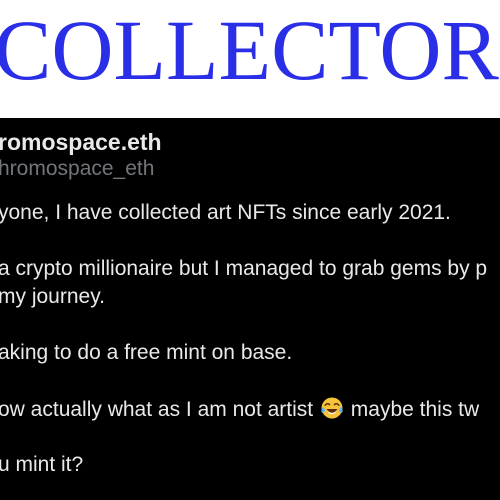 The height and width of the screenshot is (500, 500). Describe the element at coordinates (332, 408) in the screenshot. I see `face-with-tears-of-joy-icon` at that location.